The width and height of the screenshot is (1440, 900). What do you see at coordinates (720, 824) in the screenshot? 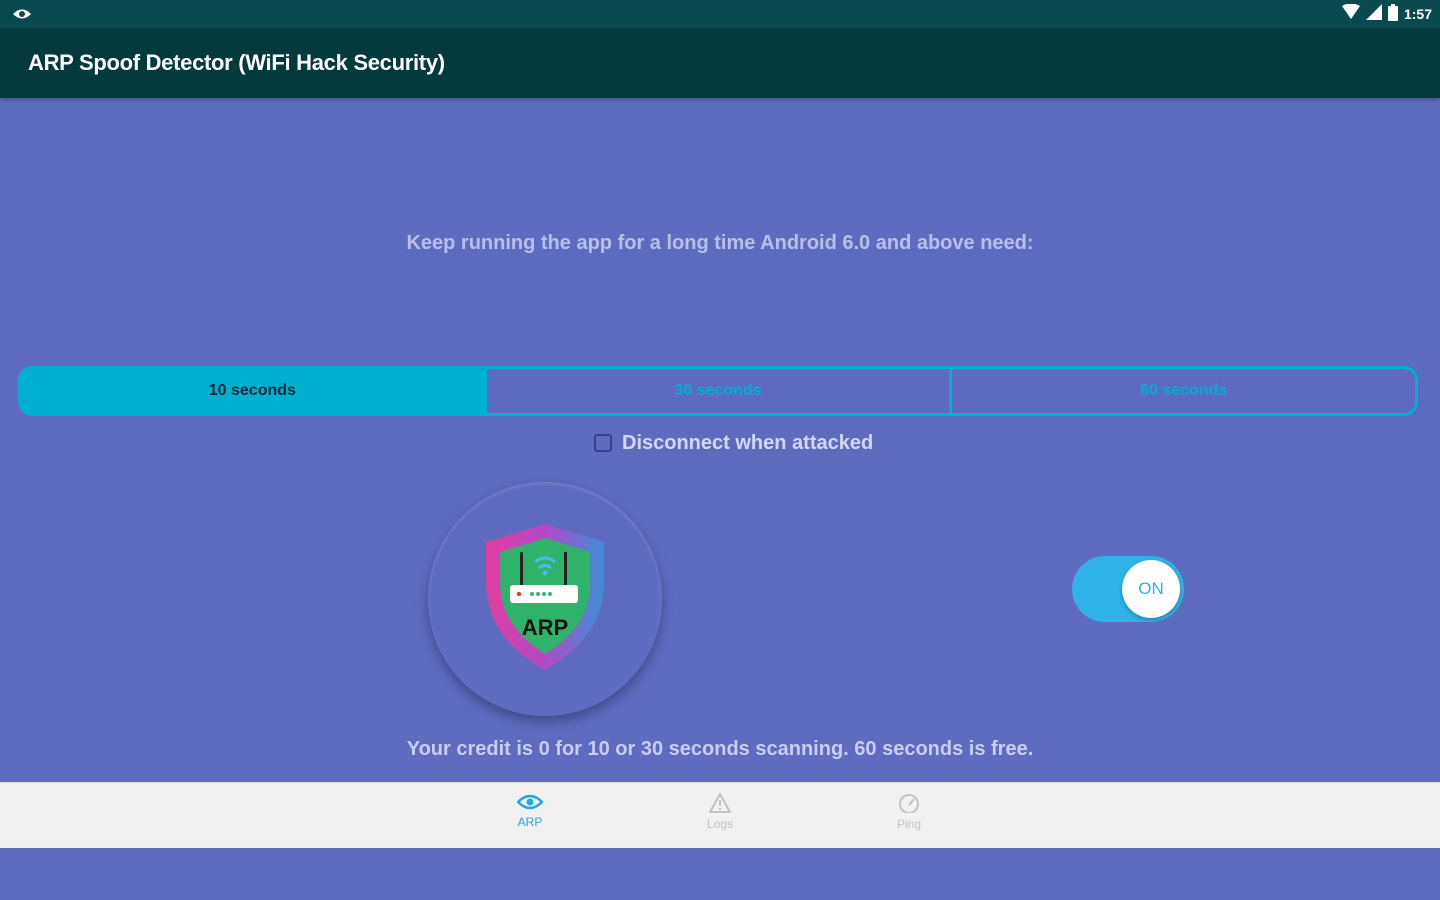
I see `nav-label-logs: Logs` at bounding box center [720, 824].